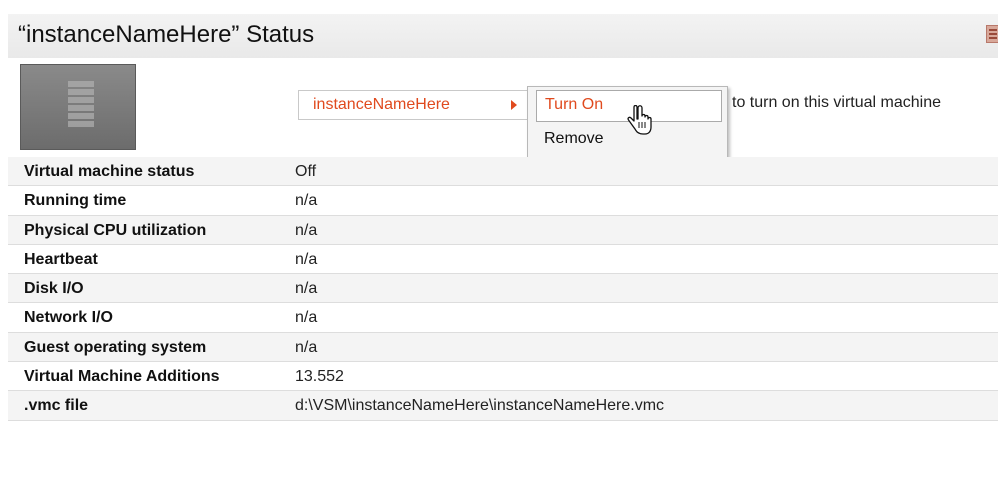 The width and height of the screenshot is (998, 485). I want to click on property-label: Guest operating system, so click(115, 347).